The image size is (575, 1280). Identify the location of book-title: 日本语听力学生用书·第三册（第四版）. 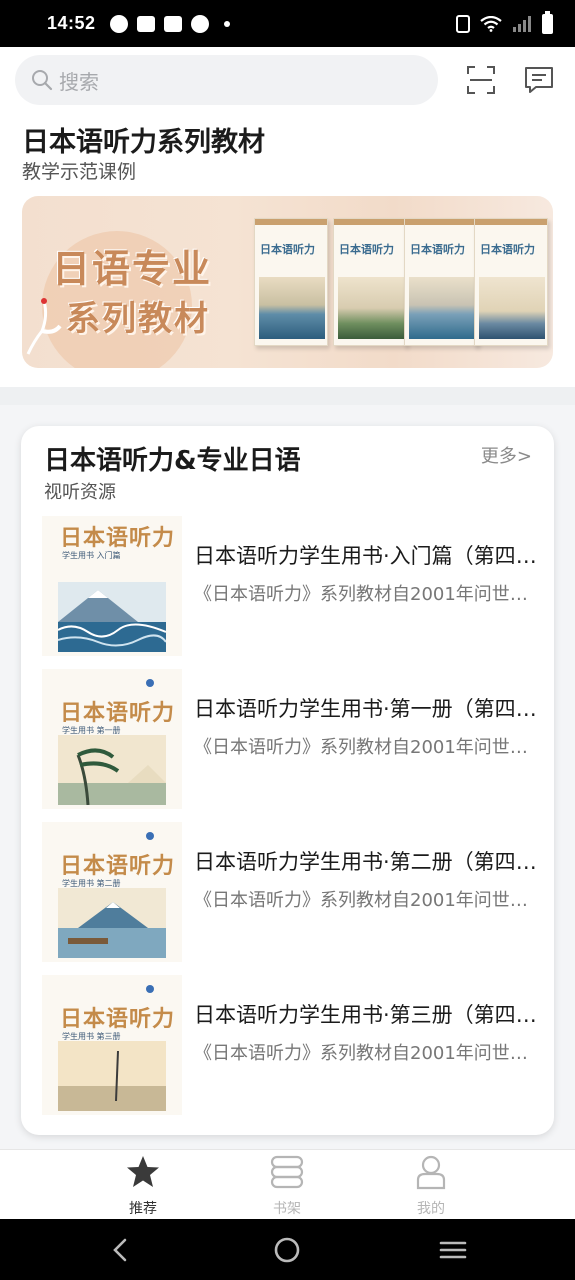
(368, 1015).